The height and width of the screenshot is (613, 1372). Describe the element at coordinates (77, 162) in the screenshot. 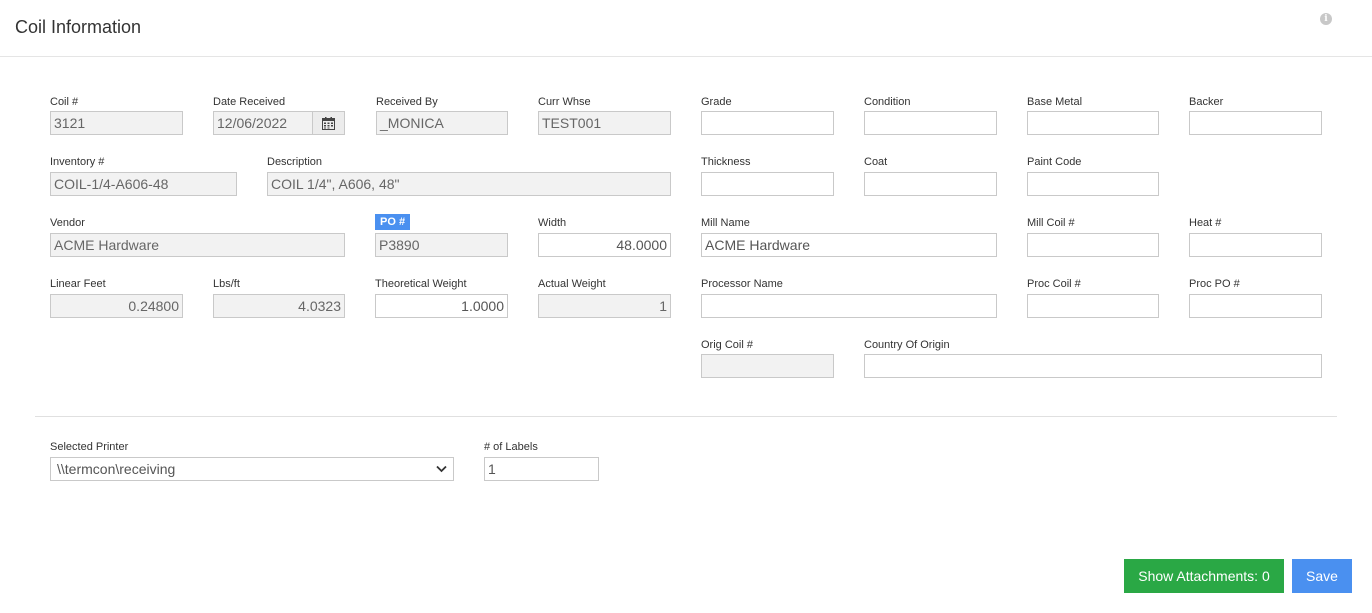

I see `inventory-no-label: Inventory #` at that location.